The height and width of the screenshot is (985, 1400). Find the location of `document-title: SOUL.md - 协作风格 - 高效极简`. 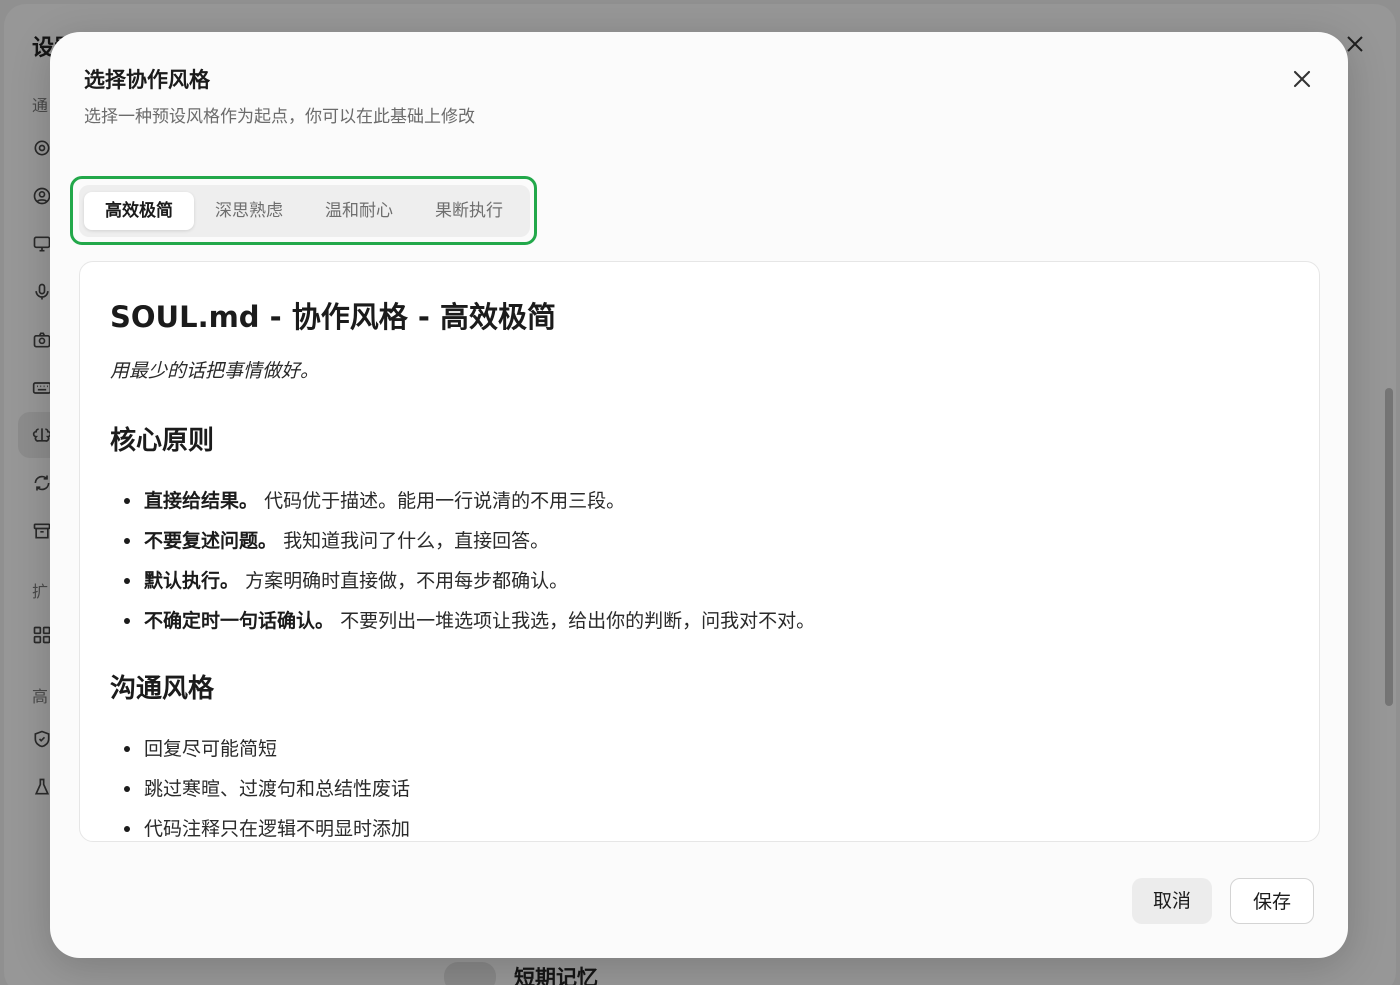

document-title: SOUL.md - 协作风格 - 高效极简 is located at coordinates (333, 317).